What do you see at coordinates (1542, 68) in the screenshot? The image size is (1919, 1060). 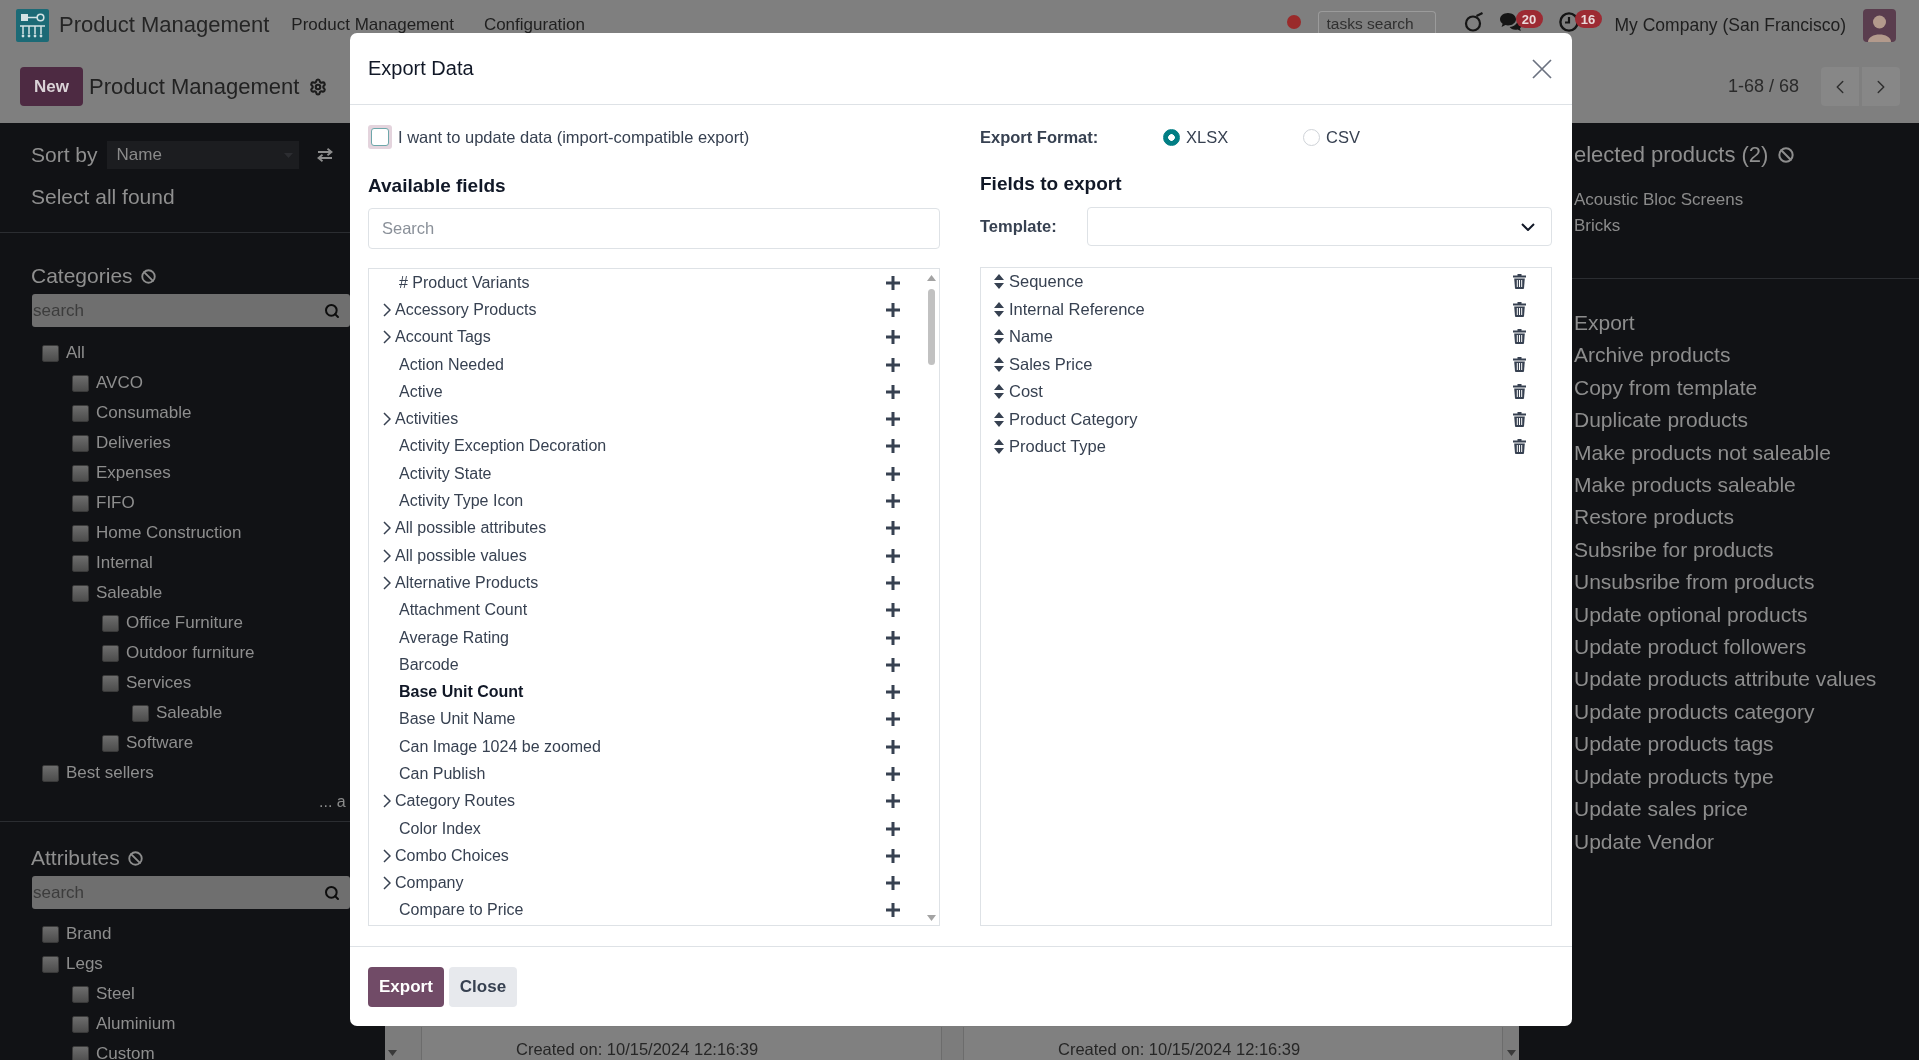 I see `close-icon` at bounding box center [1542, 68].